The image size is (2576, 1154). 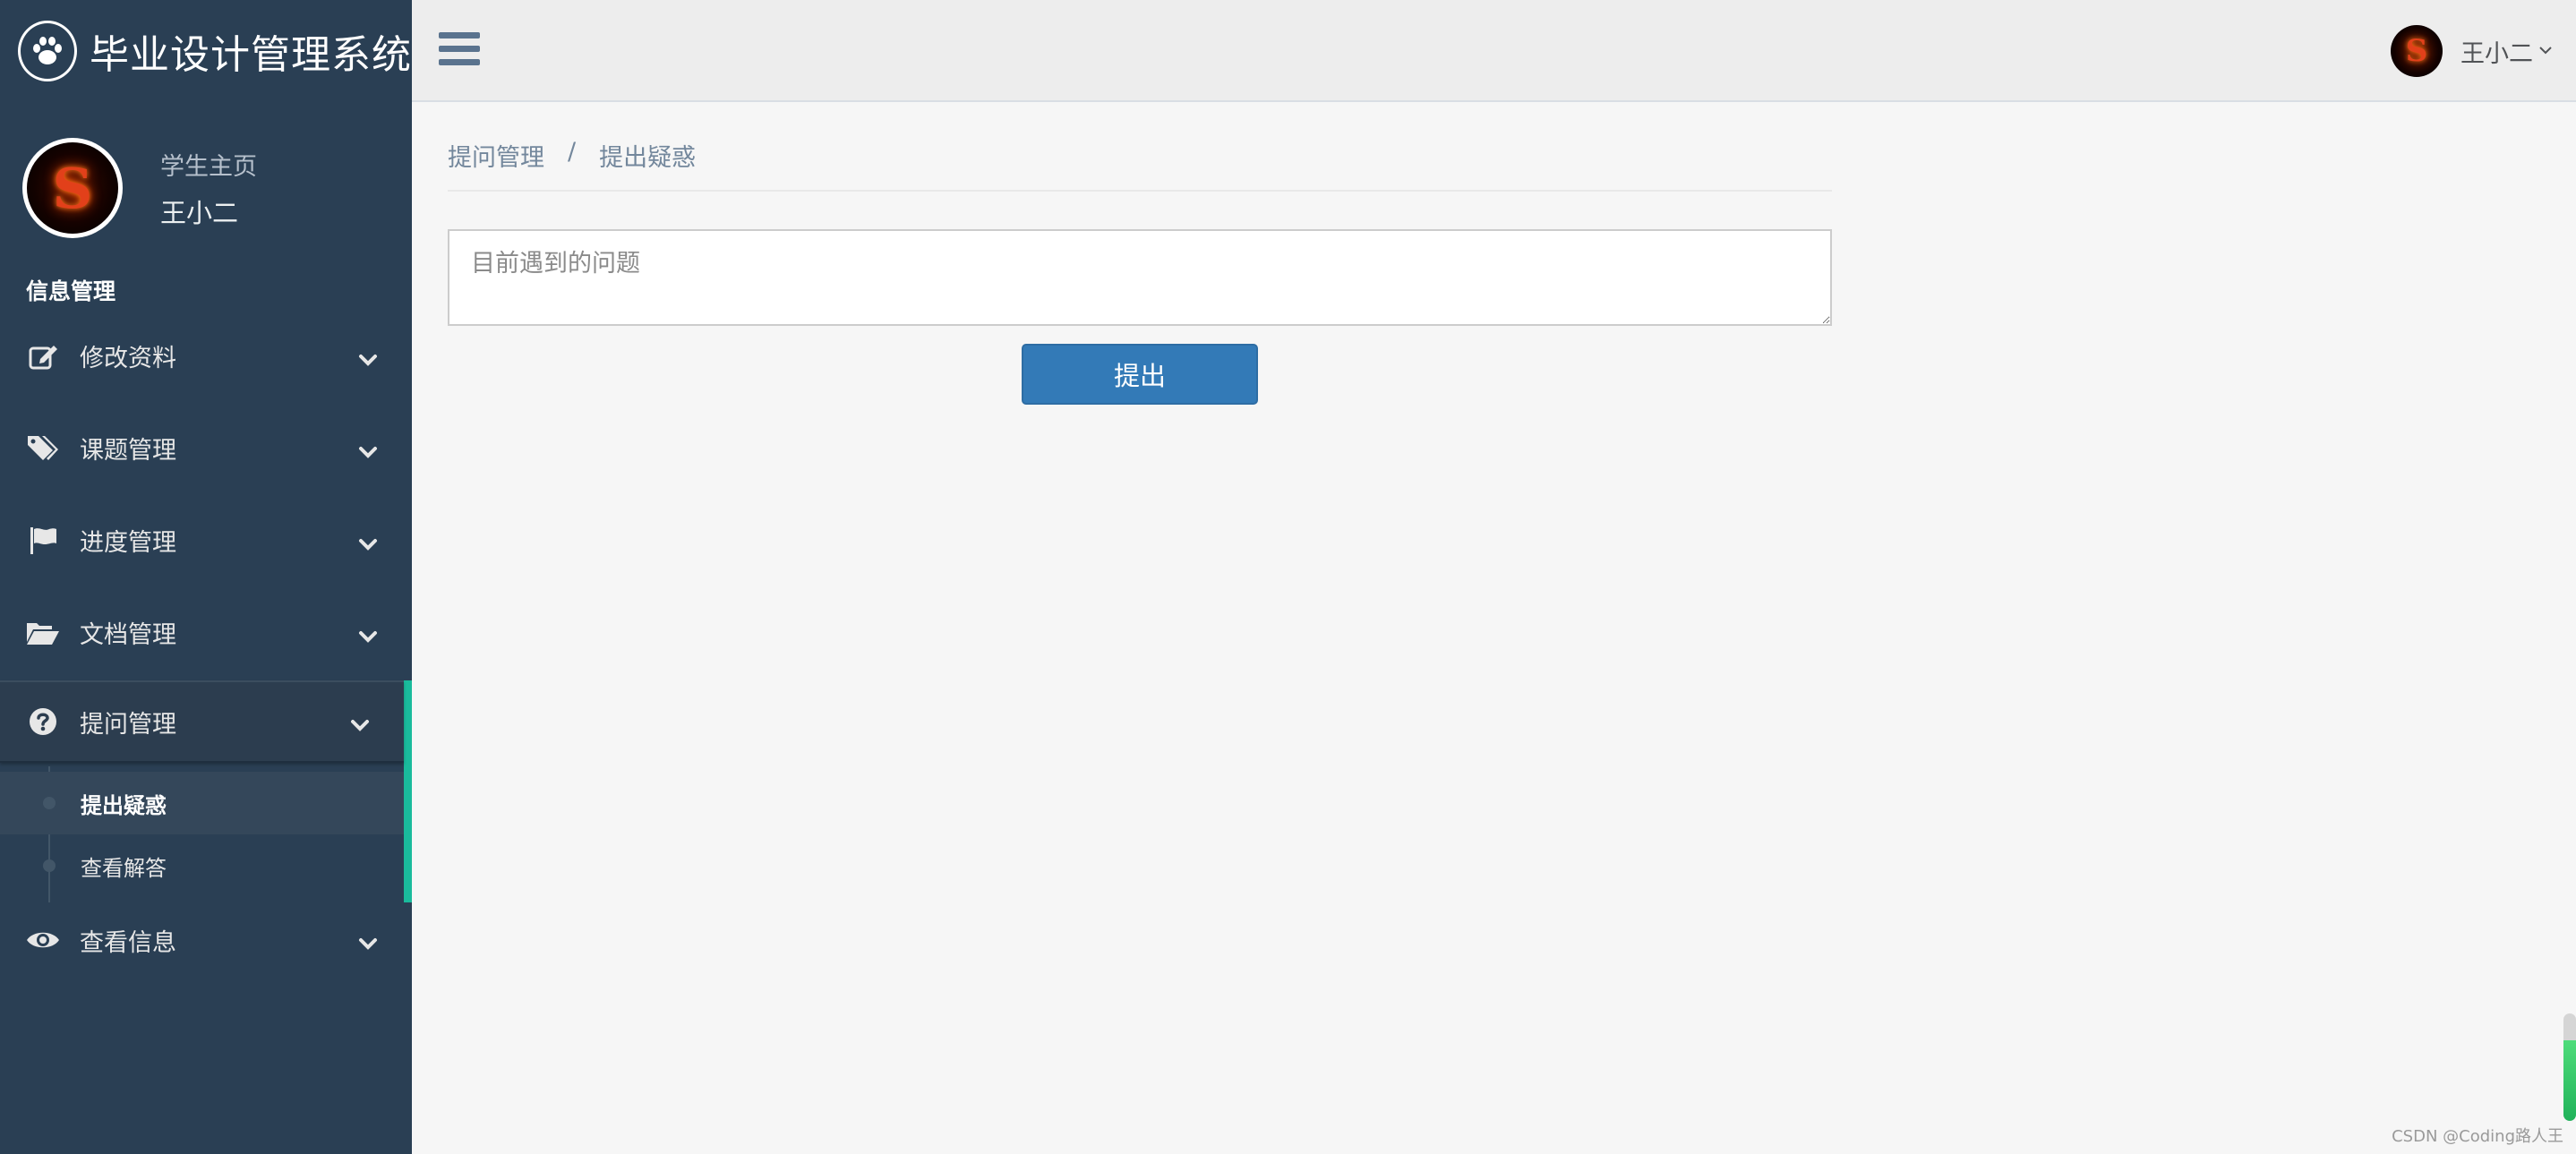 What do you see at coordinates (128, 358) in the screenshot?
I see `sidebar-item-label: 修改资料` at bounding box center [128, 358].